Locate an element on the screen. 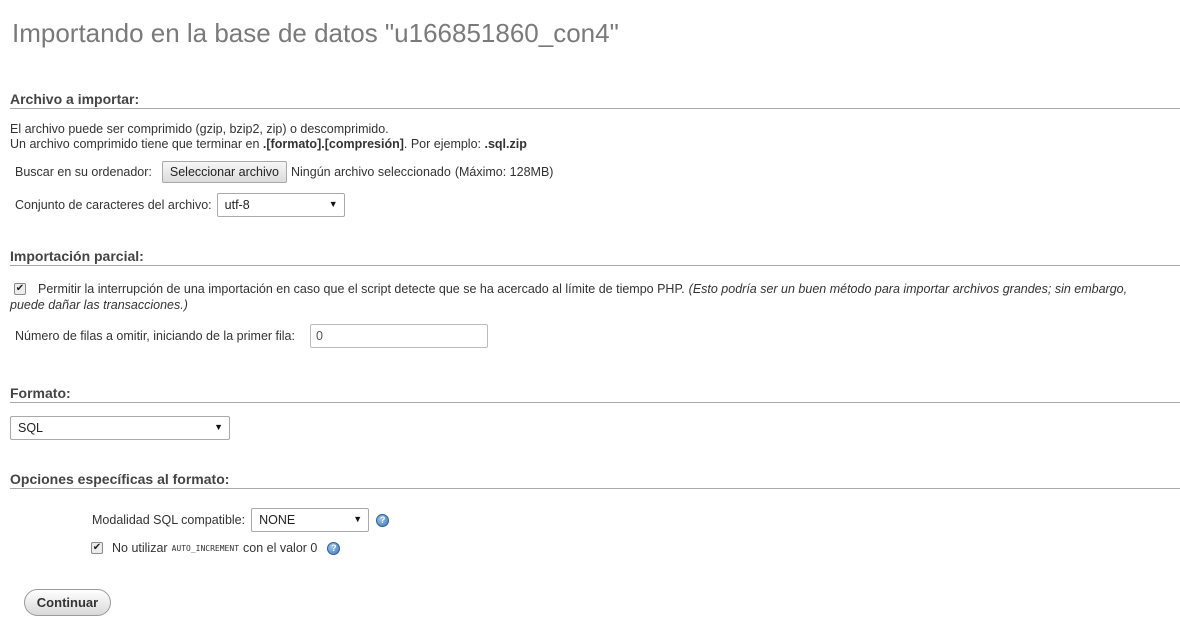 The width and height of the screenshot is (1180, 635). skip-rows-input is located at coordinates (398, 336).